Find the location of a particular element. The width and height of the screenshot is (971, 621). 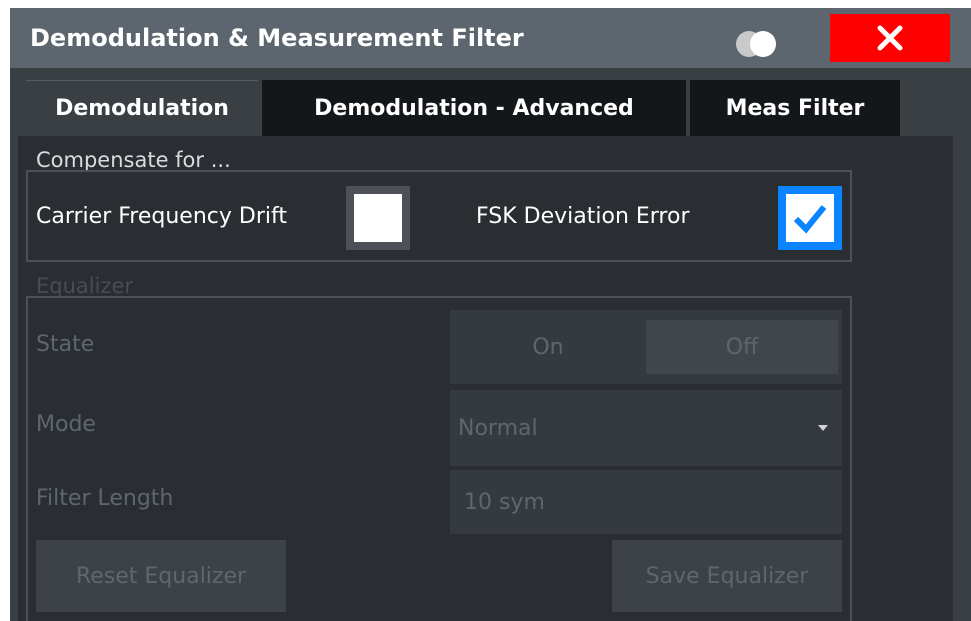

title-bar: Demodulation & Measurement Filter is located at coordinates (490, 38).